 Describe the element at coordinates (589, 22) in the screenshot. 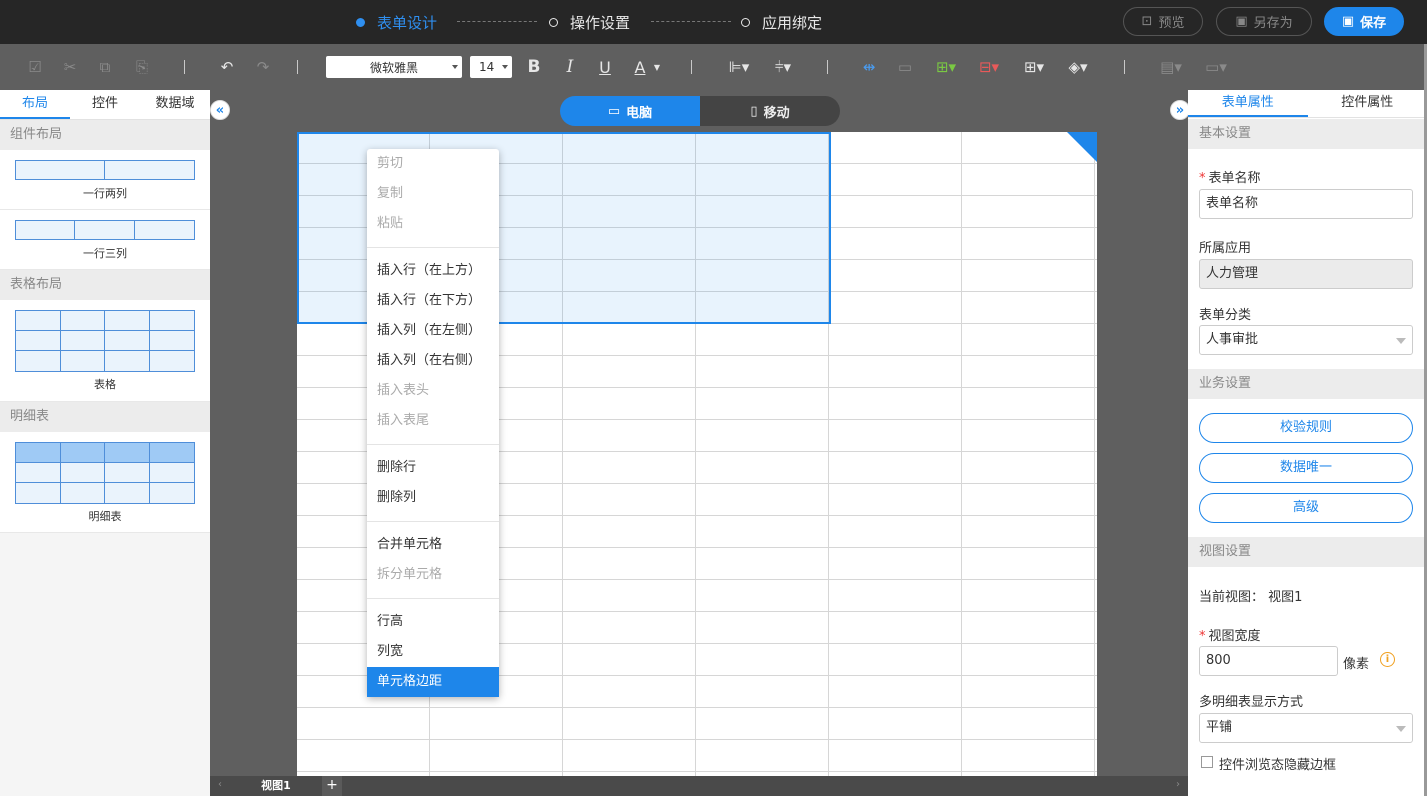

I see `step-operation-settings: 操作设置` at that location.